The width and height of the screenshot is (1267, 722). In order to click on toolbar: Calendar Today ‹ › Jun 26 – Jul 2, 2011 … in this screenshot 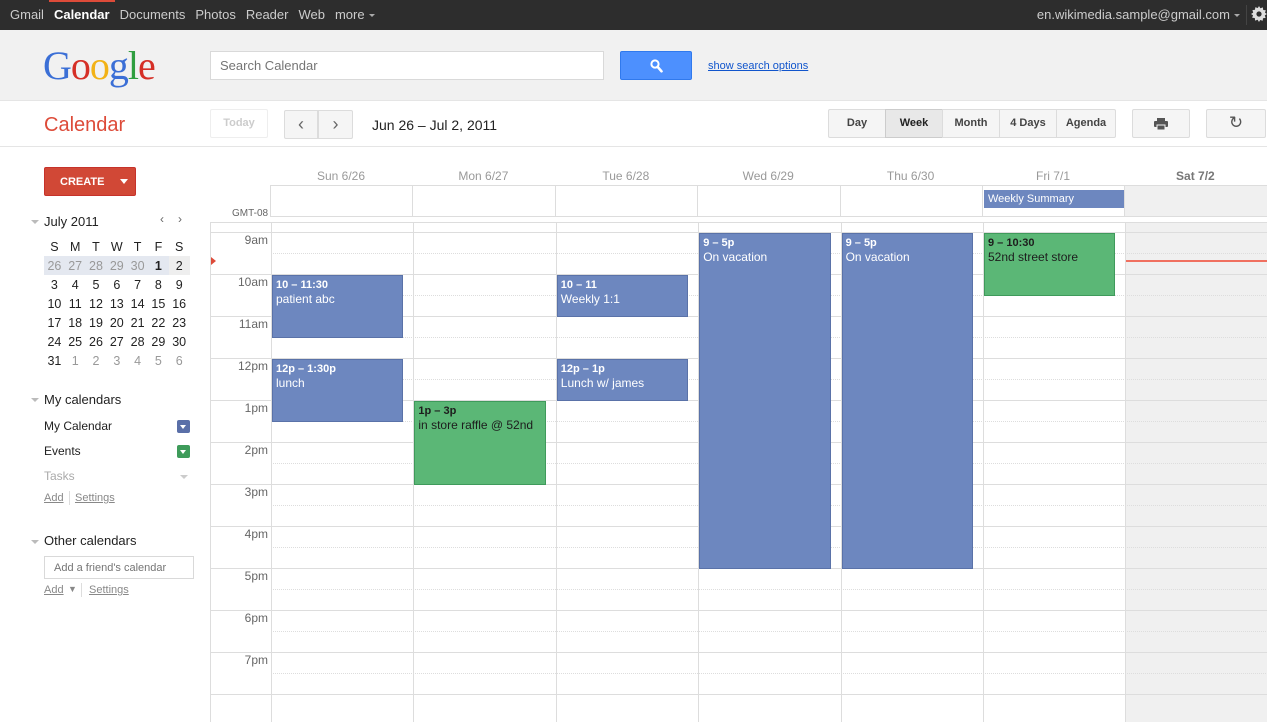, I will do `click(633, 124)`.